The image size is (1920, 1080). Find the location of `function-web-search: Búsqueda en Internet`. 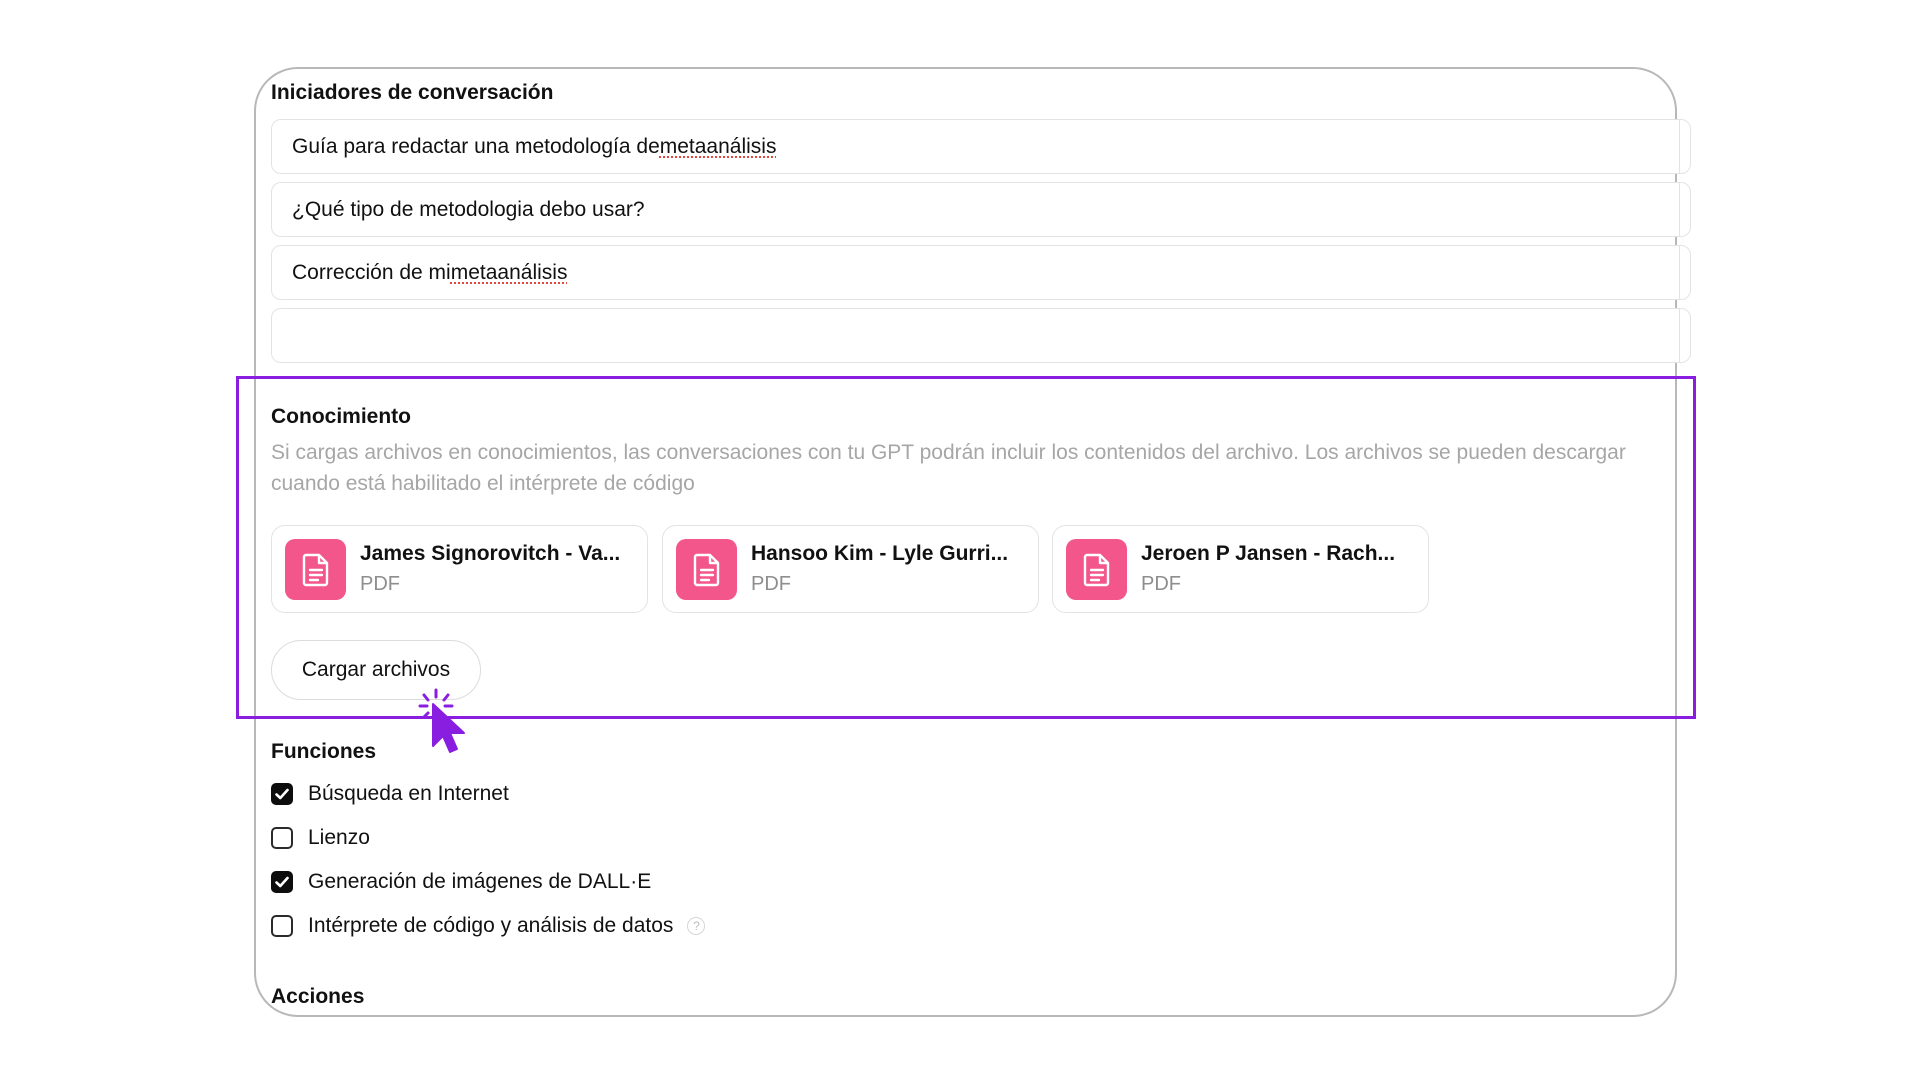

function-web-search: Búsqueda en Internet is located at coordinates (390, 794).